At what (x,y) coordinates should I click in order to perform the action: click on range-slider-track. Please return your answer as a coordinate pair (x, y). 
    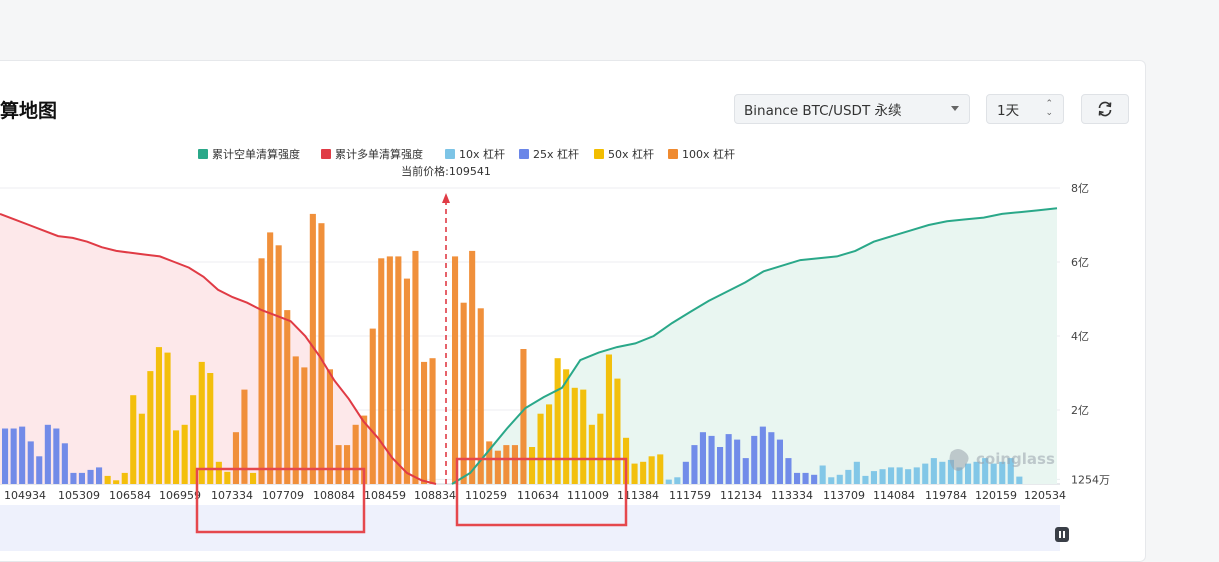
    Looking at the image, I should click on (530, 528).